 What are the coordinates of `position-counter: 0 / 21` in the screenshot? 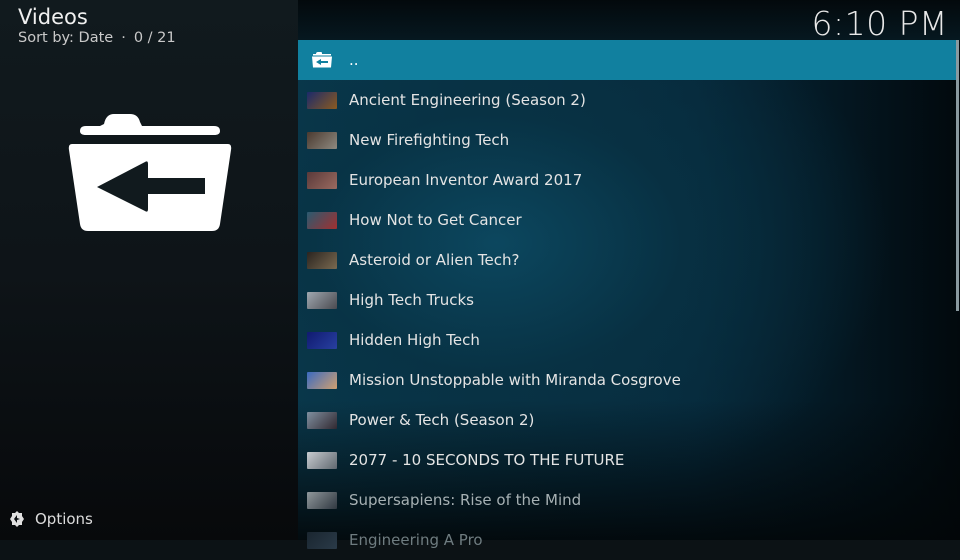 It's located at (154, 38).